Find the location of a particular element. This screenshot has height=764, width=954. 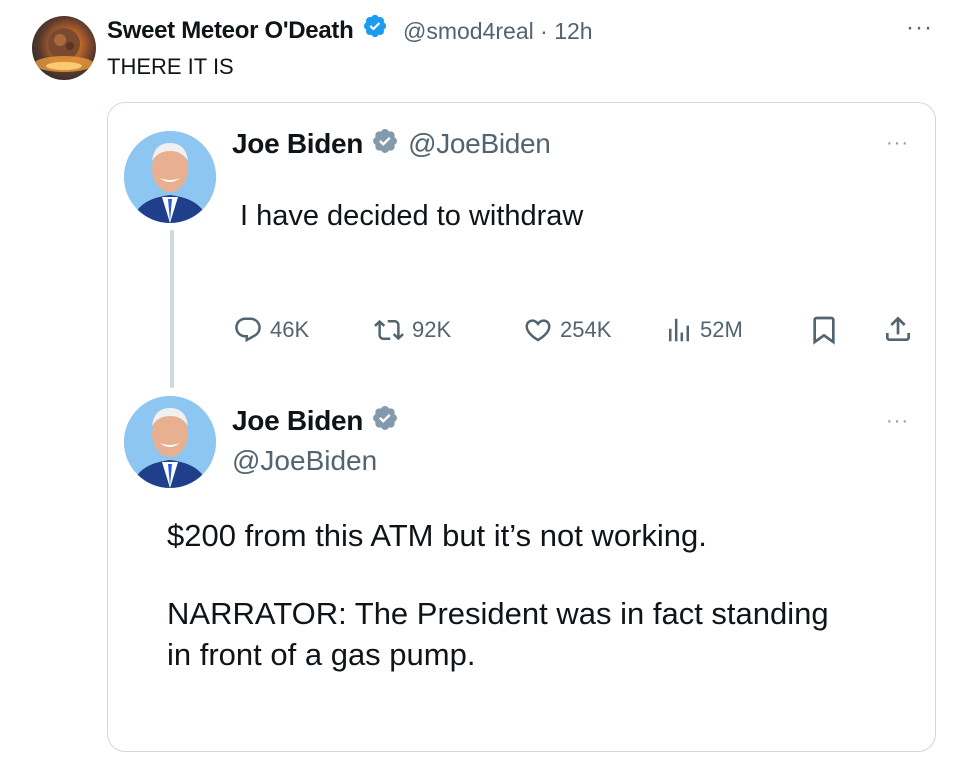

repost-icon is located at coordinates (389, 330).